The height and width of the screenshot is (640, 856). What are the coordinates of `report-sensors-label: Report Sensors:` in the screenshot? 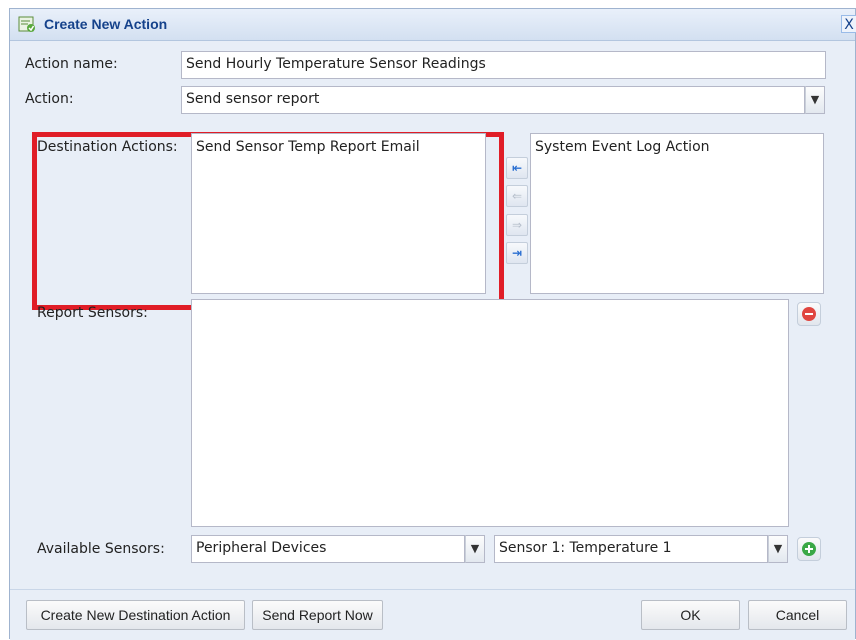 It's located at (92, 313).